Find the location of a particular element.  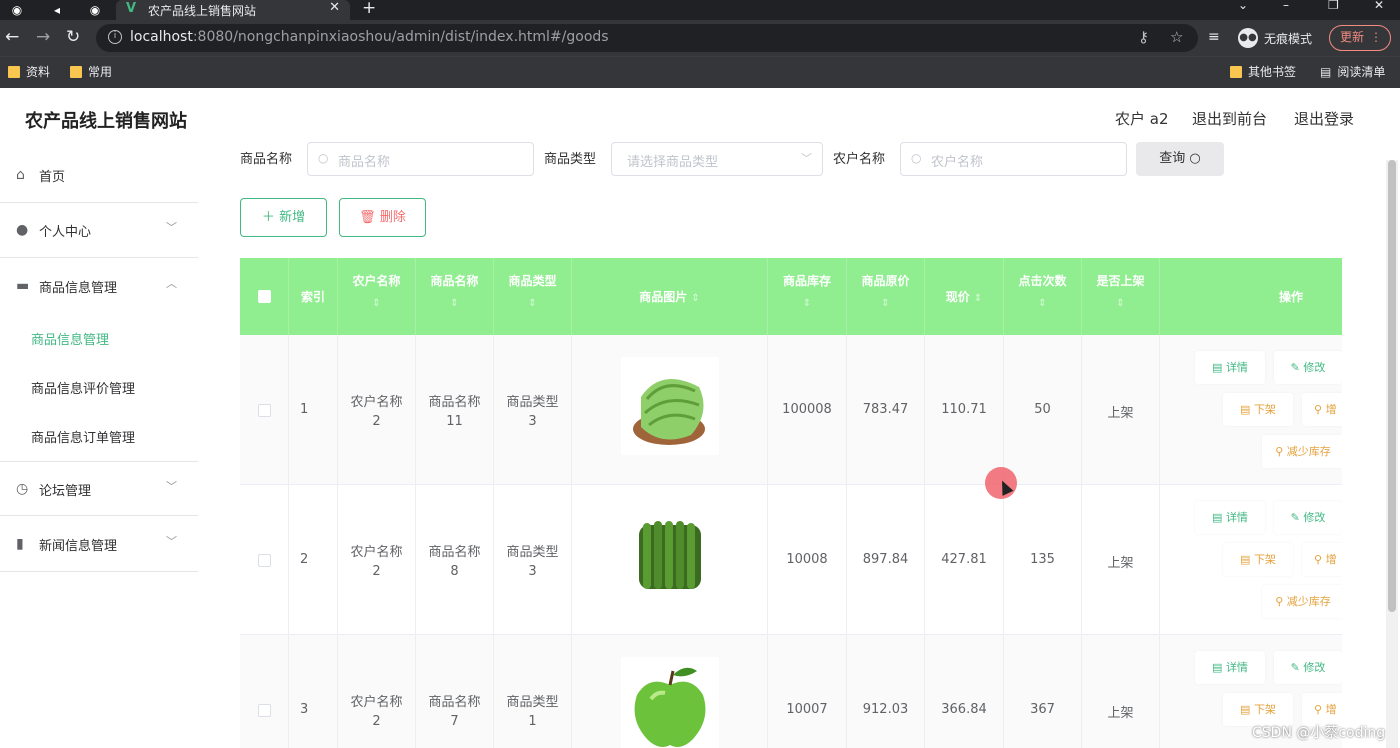

column-label: 农户名称 is located at coordinates (376, 281).